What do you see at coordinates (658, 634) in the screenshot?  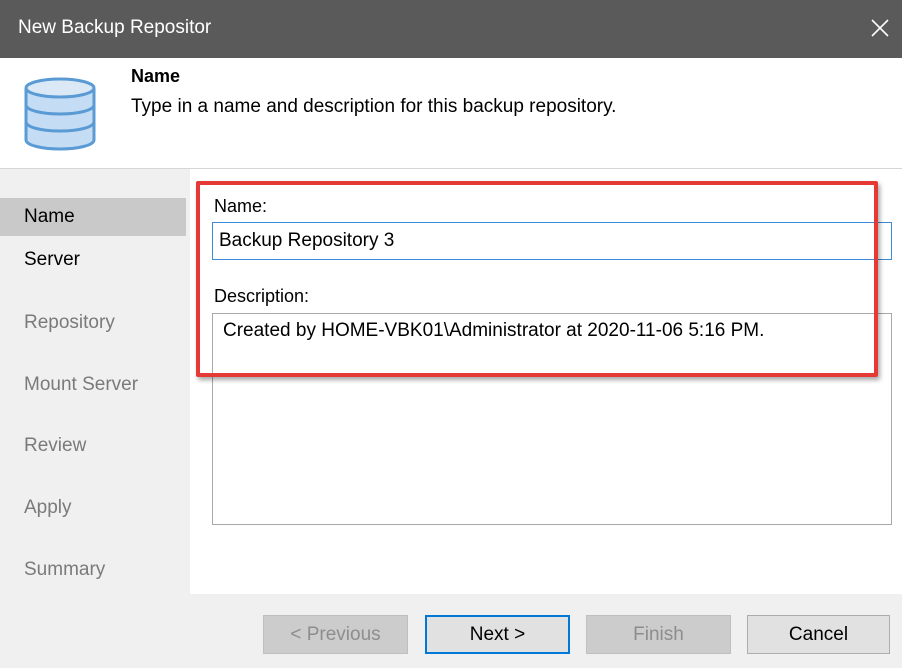 I see `finish-button: Finish` at bounding box center [658, 634].